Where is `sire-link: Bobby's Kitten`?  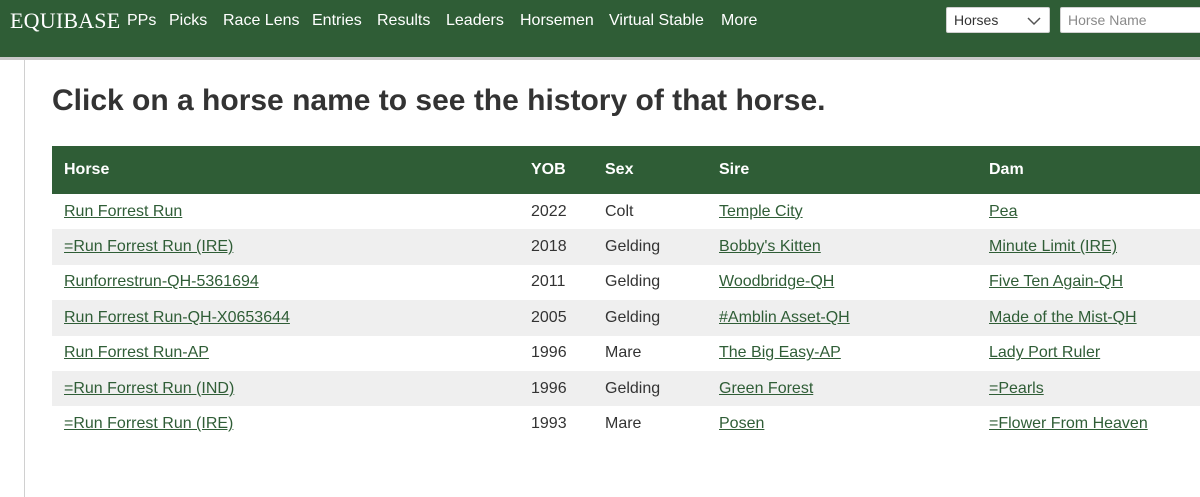
sire-link: Bobby's Kitten is located at coordinates (770, 246).